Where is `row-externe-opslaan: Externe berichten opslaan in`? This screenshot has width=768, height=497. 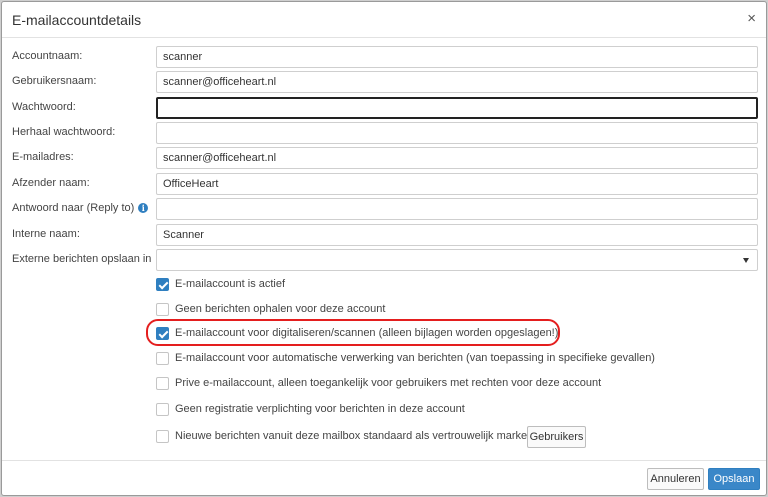 row-externe-opslaan: Externe berichten opslaan in is located at coordinates (384, 260).